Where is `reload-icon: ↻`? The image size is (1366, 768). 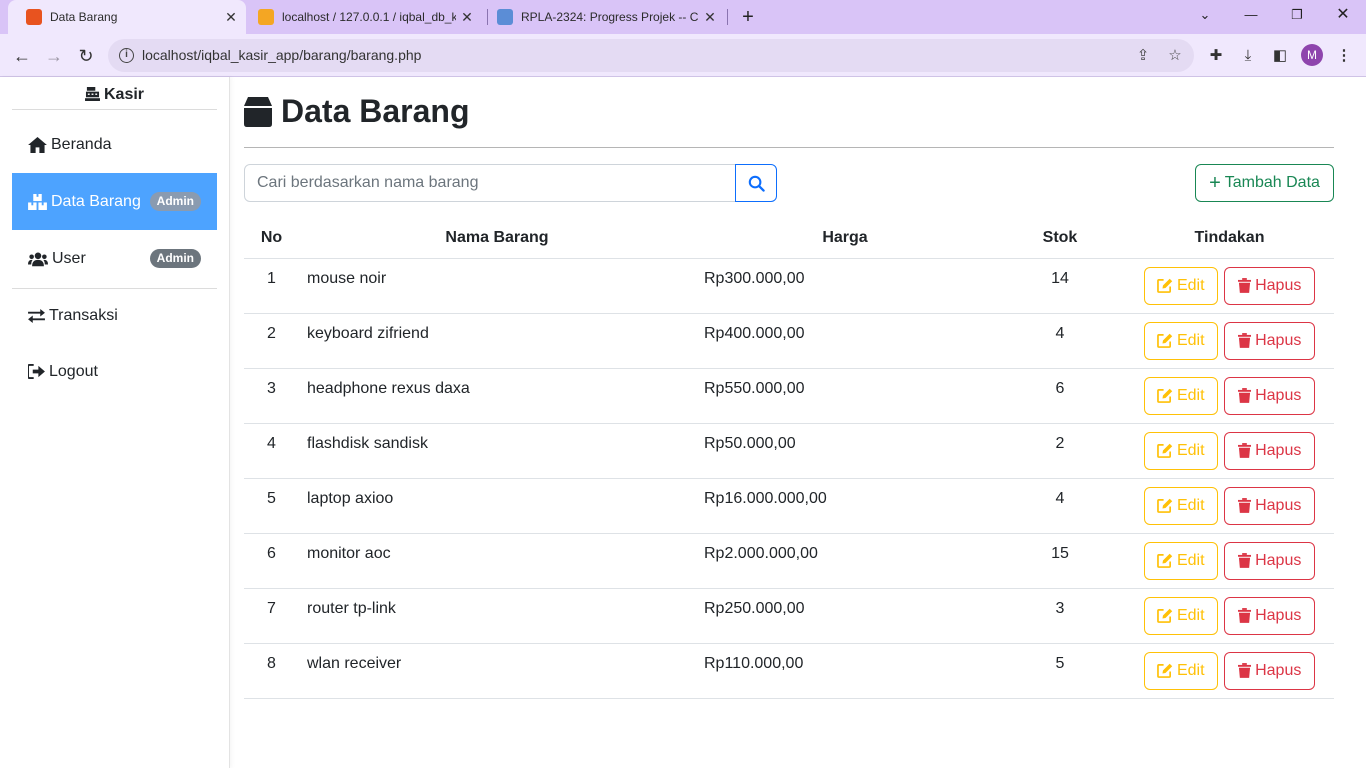
reload-icon: ↻ is located at coordinates (86, 56).